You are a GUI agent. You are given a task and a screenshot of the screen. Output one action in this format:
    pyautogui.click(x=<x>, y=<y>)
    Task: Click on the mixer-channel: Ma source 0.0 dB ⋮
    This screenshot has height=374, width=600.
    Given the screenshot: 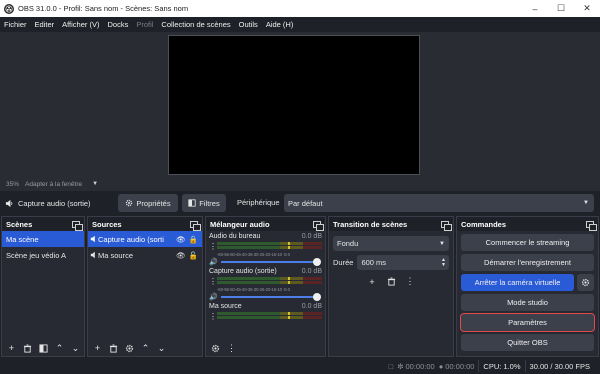 What is the action you would take?
    pyautogui.click(x=265, y=312)
    